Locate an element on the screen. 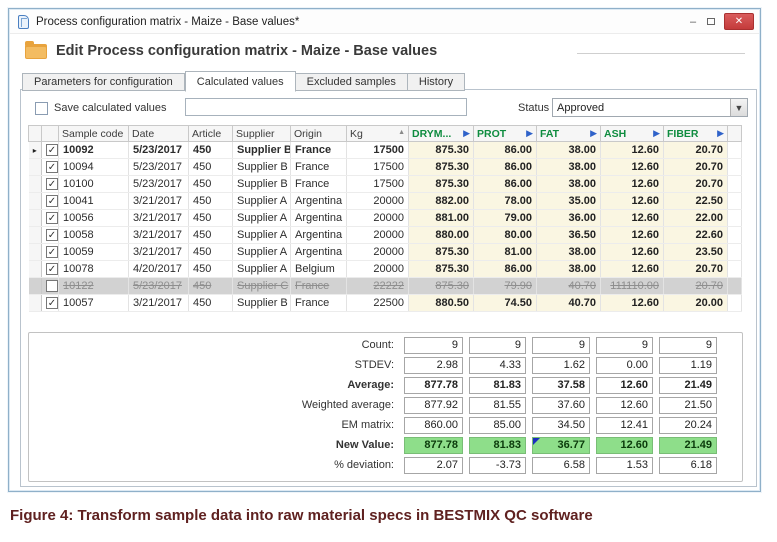 This screenshot has height=542, width=777. tab-history: History is located at coordinates (436, 82).